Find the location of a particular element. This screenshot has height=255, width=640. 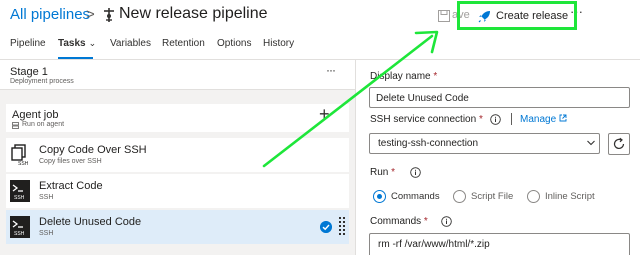

run-inline-script-radio: Inline Script is located at coordinates (561, 196).